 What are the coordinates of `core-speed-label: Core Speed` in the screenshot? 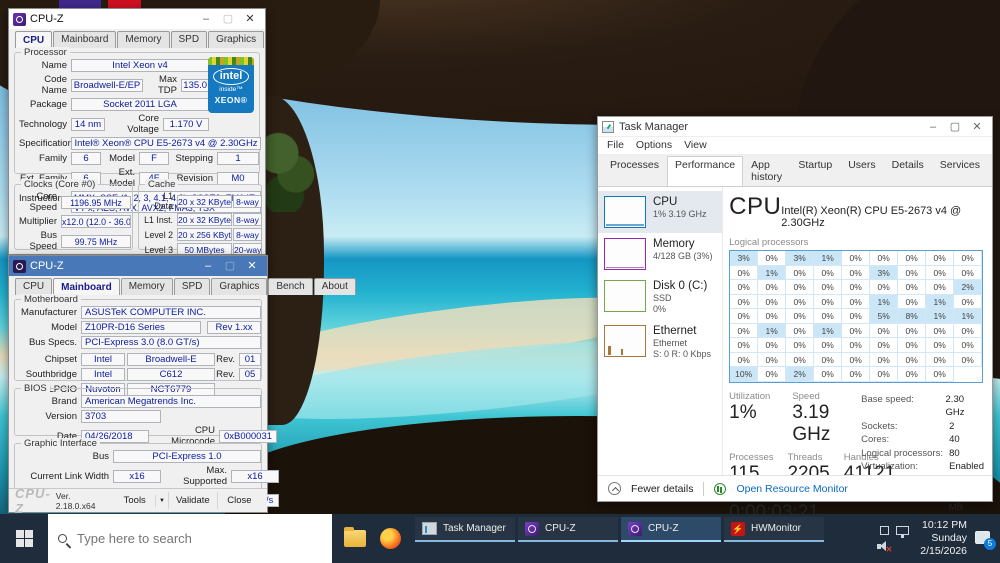 It's located at (43, 202).